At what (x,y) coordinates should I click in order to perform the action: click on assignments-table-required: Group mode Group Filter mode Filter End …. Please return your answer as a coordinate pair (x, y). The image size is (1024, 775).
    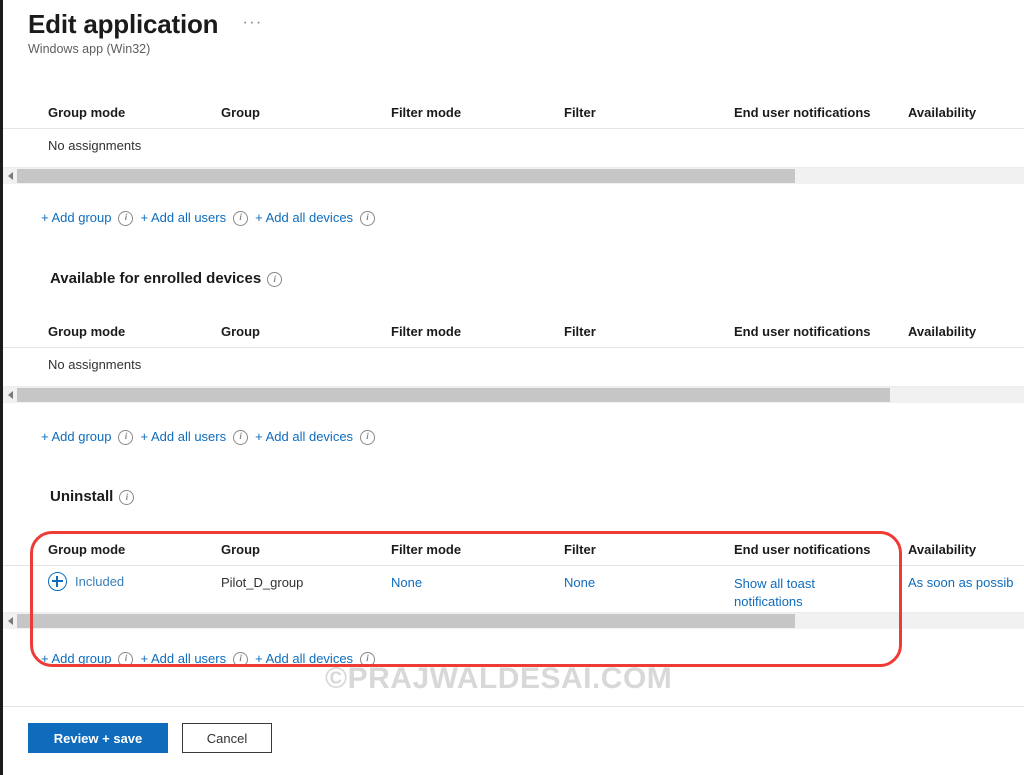
    Looking at the image, I should click on (513, 140).